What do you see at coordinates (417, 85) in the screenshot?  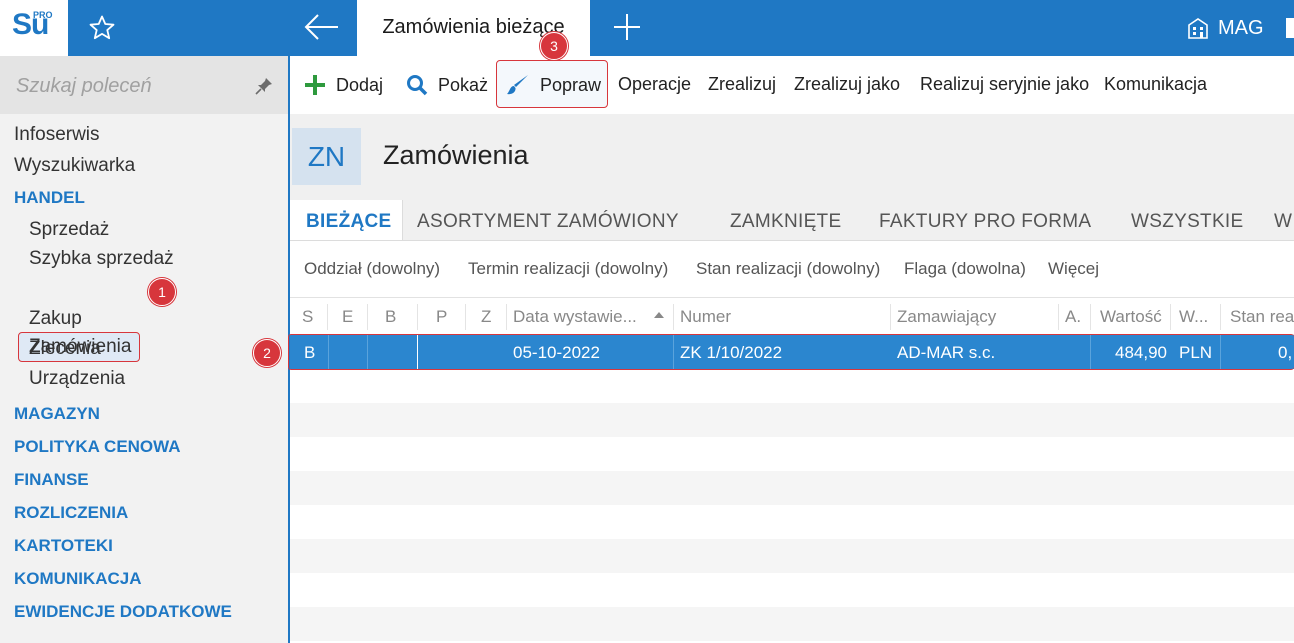 I see `search-icon` at bounding box center [417, 85].